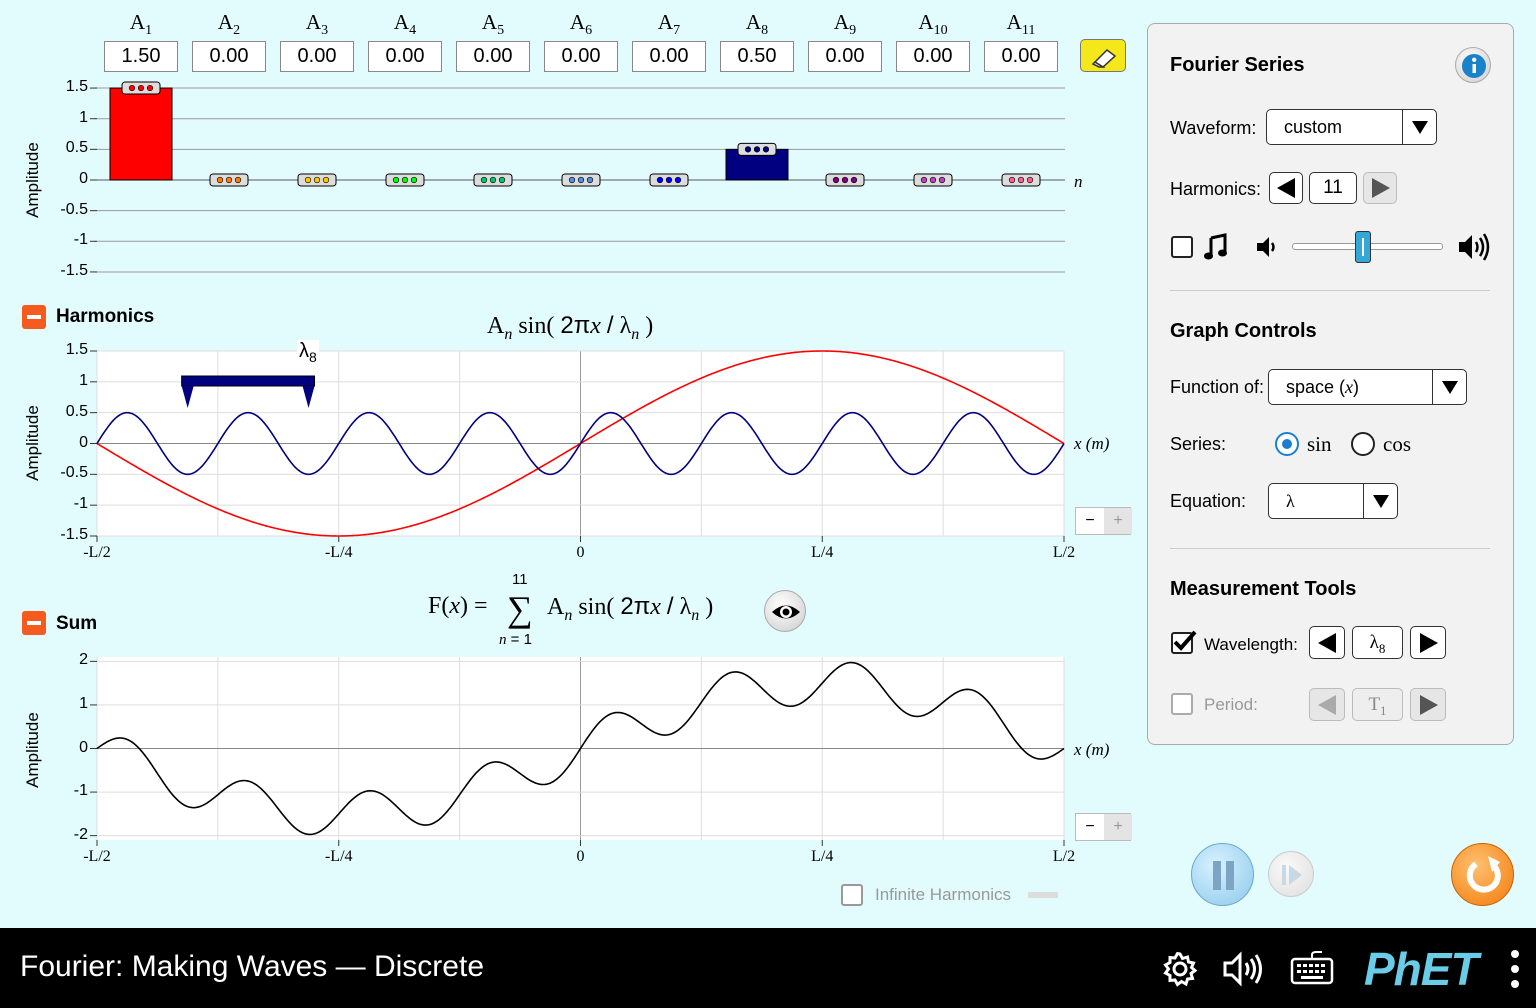  Describe the element at coordinates (1251, 644) in the screenshot. I see `wavelength-label: Wavelength:` at that location.